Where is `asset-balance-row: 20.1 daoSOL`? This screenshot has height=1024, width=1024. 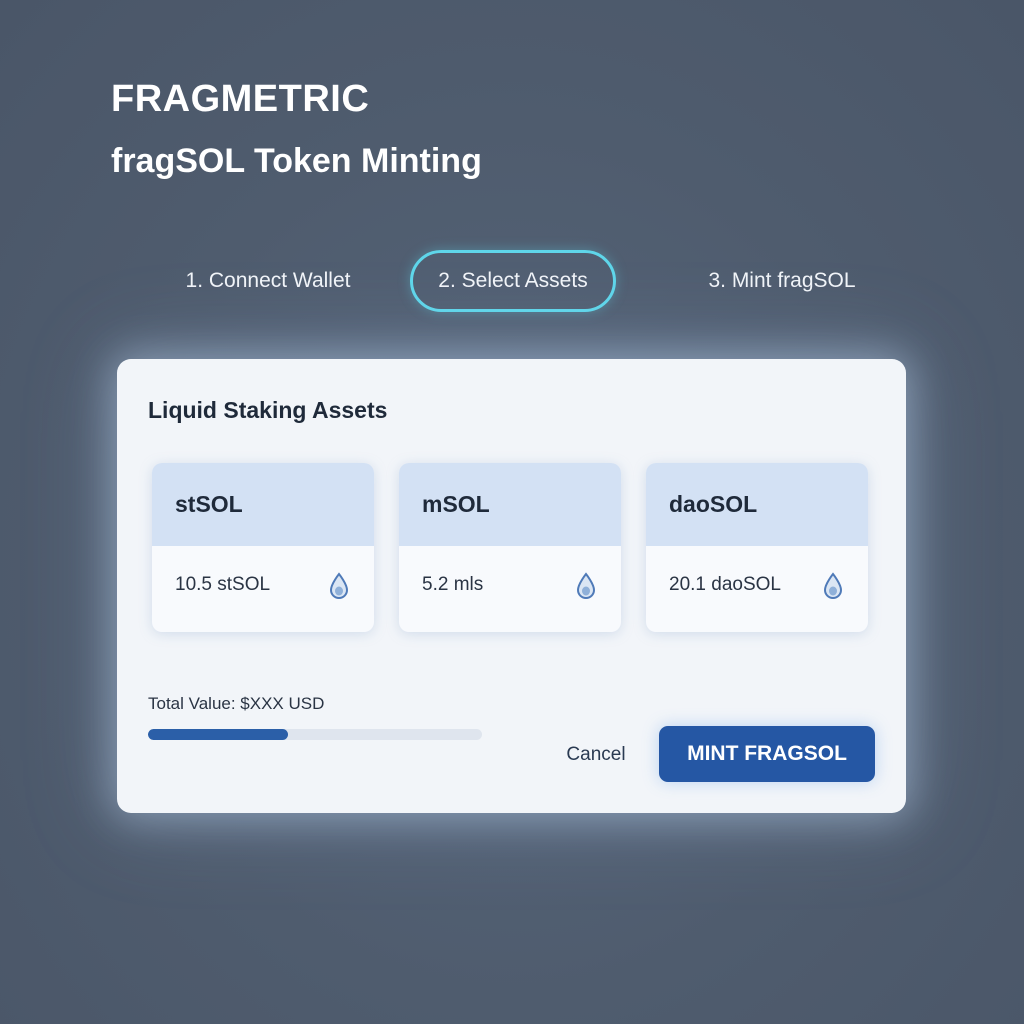
asset-balance-row: 20.1 daoSOL is located at coordinates (757, 589).